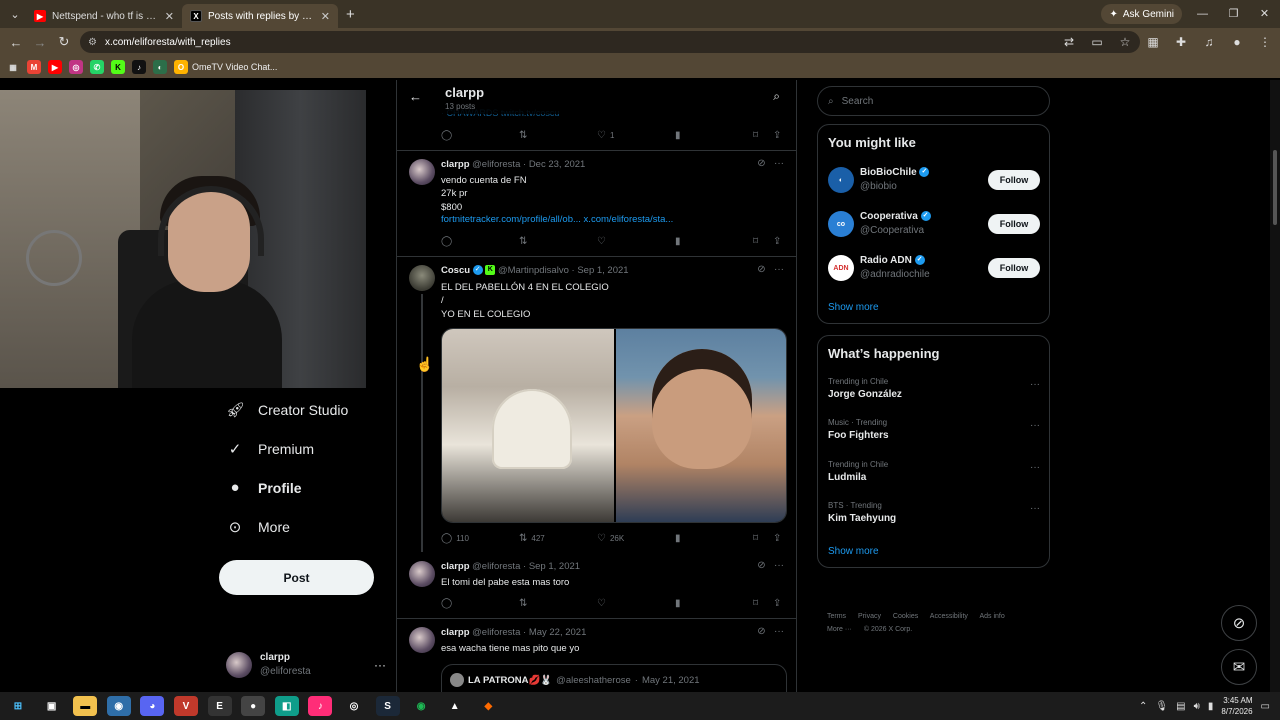  What do you see at coordinates (557, 164) in the screenshot?
I see `tweet-date: Dec 23, 2021` at bounding box center [557, 164].